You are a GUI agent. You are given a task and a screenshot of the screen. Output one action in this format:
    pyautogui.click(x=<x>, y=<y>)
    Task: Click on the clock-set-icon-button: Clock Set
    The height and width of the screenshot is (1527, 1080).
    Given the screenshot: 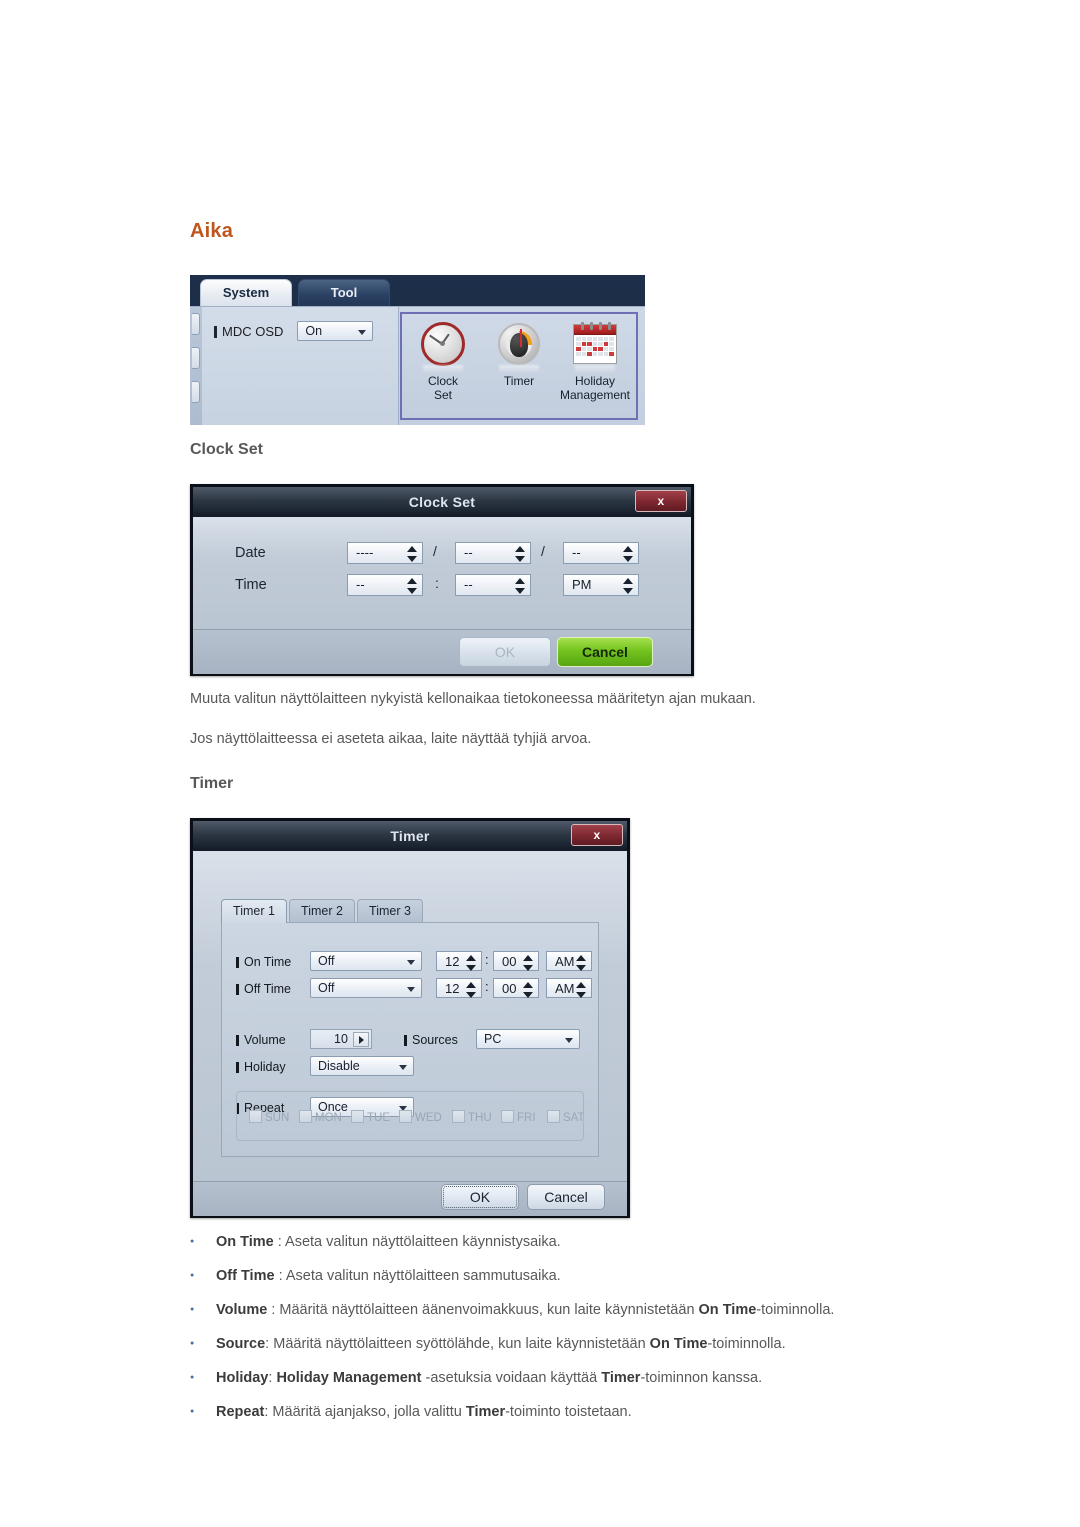 What is the action you would take?
    pyautogui.click(x=443, y=361)
    